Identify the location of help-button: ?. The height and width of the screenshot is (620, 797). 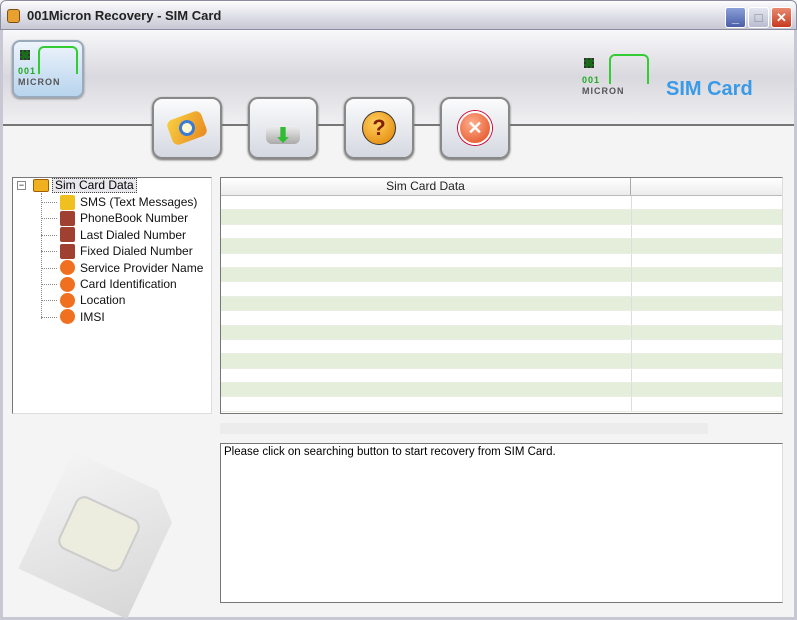
(379, 128).